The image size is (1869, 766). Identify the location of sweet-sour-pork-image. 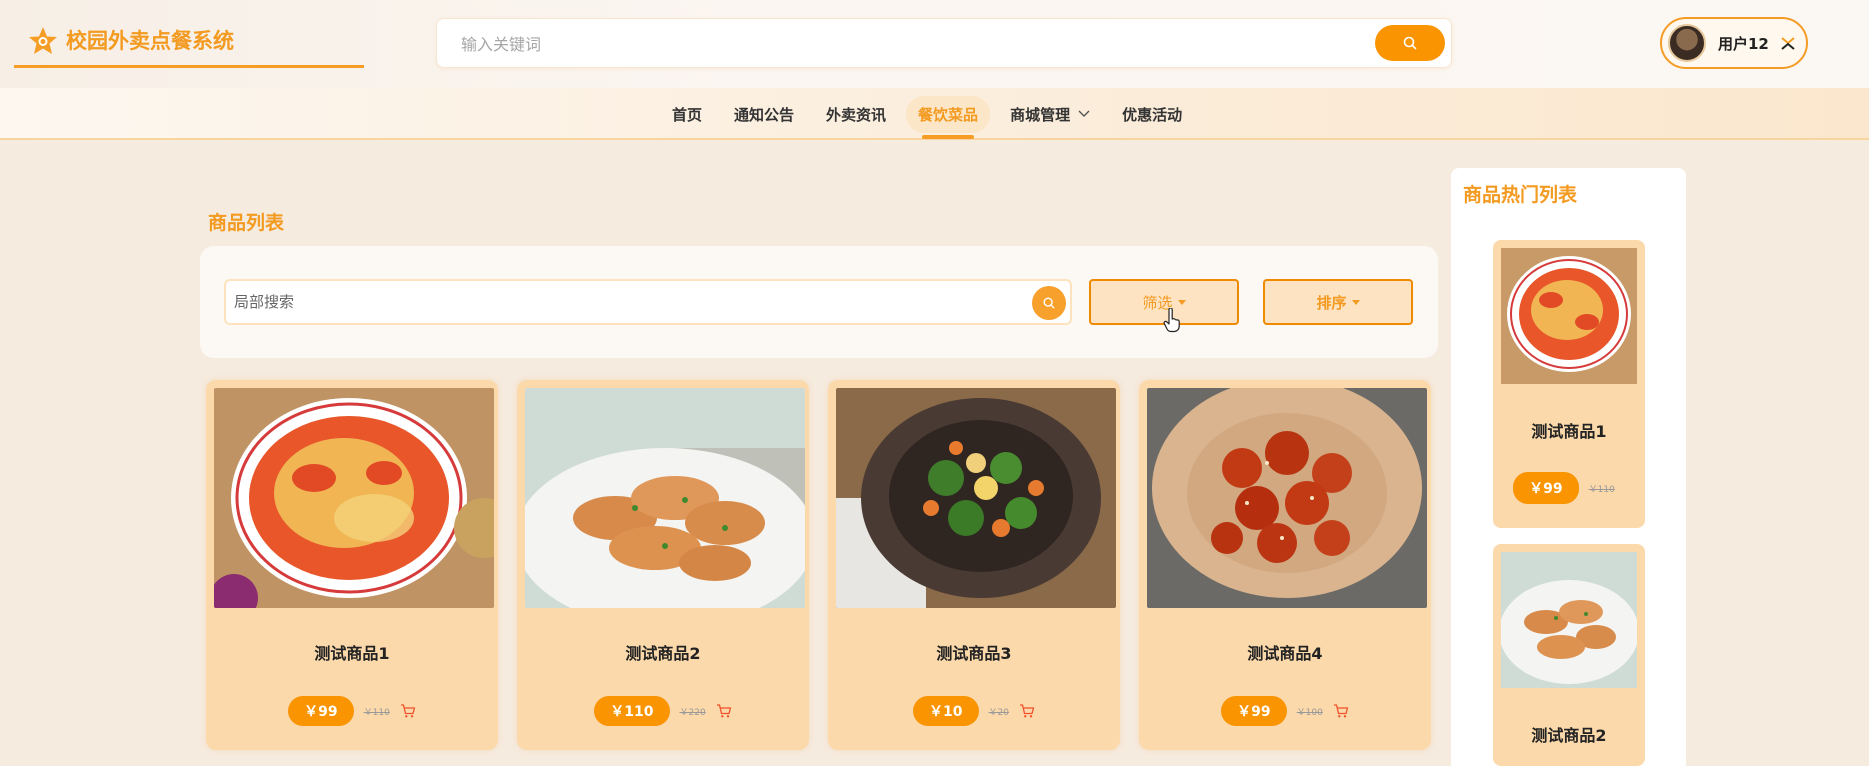
(1287, 498).